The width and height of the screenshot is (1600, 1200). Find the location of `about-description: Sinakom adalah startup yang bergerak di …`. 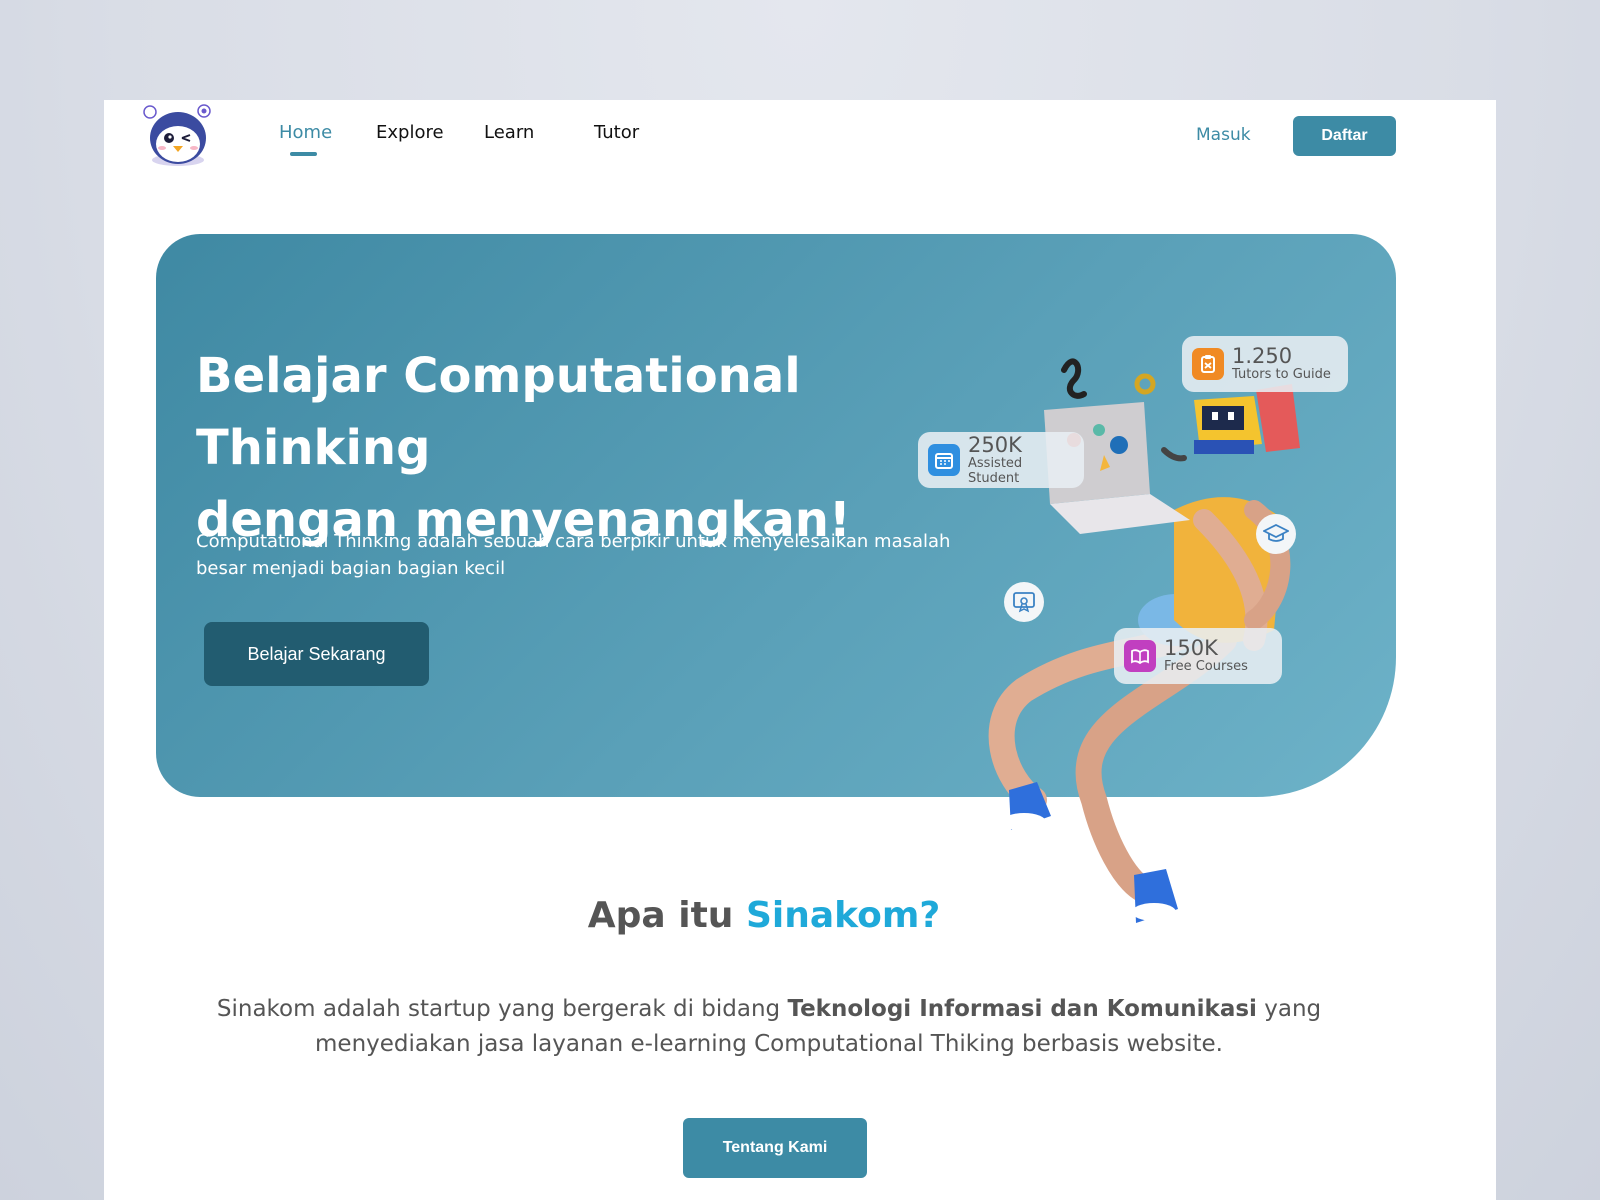

about-description: Sinakom adalah startup yang bergerak di … is located at coordinates (769, 1027).